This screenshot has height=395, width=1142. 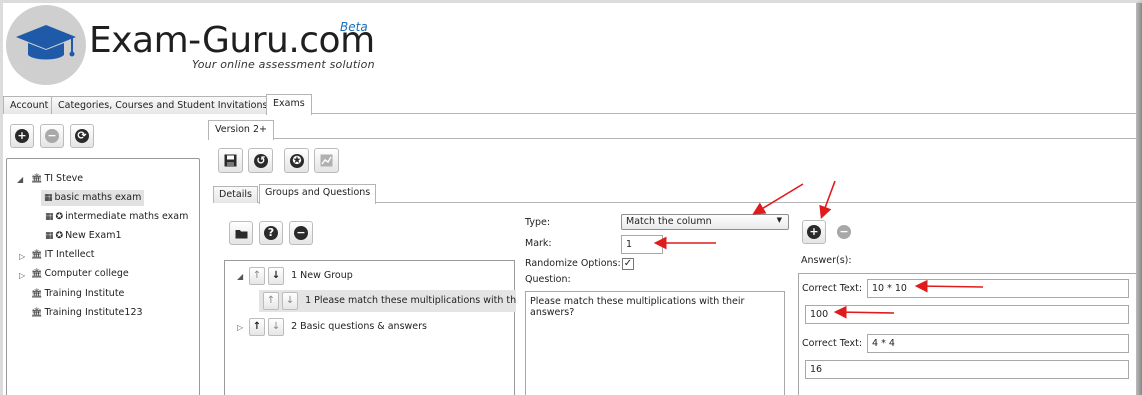 What do you see at coordinates (818, 249) in the screenshot?
I see `annotation-arrows` at bounding box center [818, 249].